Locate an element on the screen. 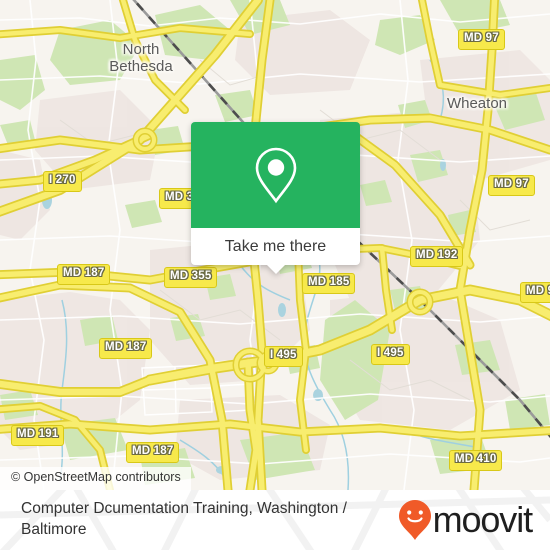 The width and height of the screenshot is (550, 550). map-location-popup: Take me there is located at coordinates (275, 198).